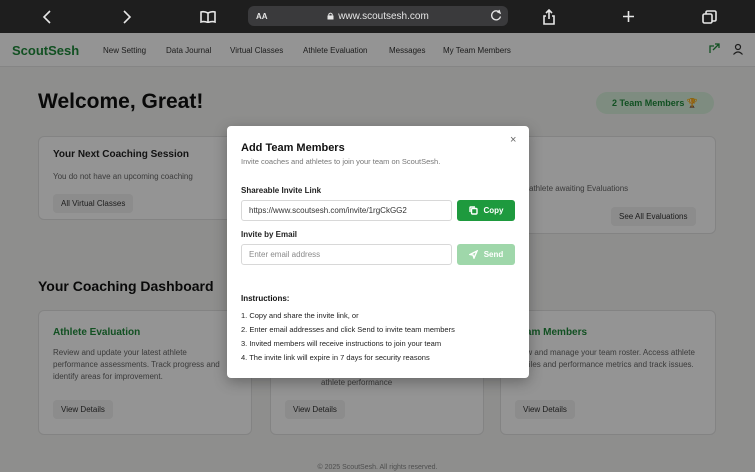 The height and width of the screenshot is (472, 755). What do you see at coordinates (330, 16) in the screenshot?
I see `lock-icon` at bounding box center [330, 16].